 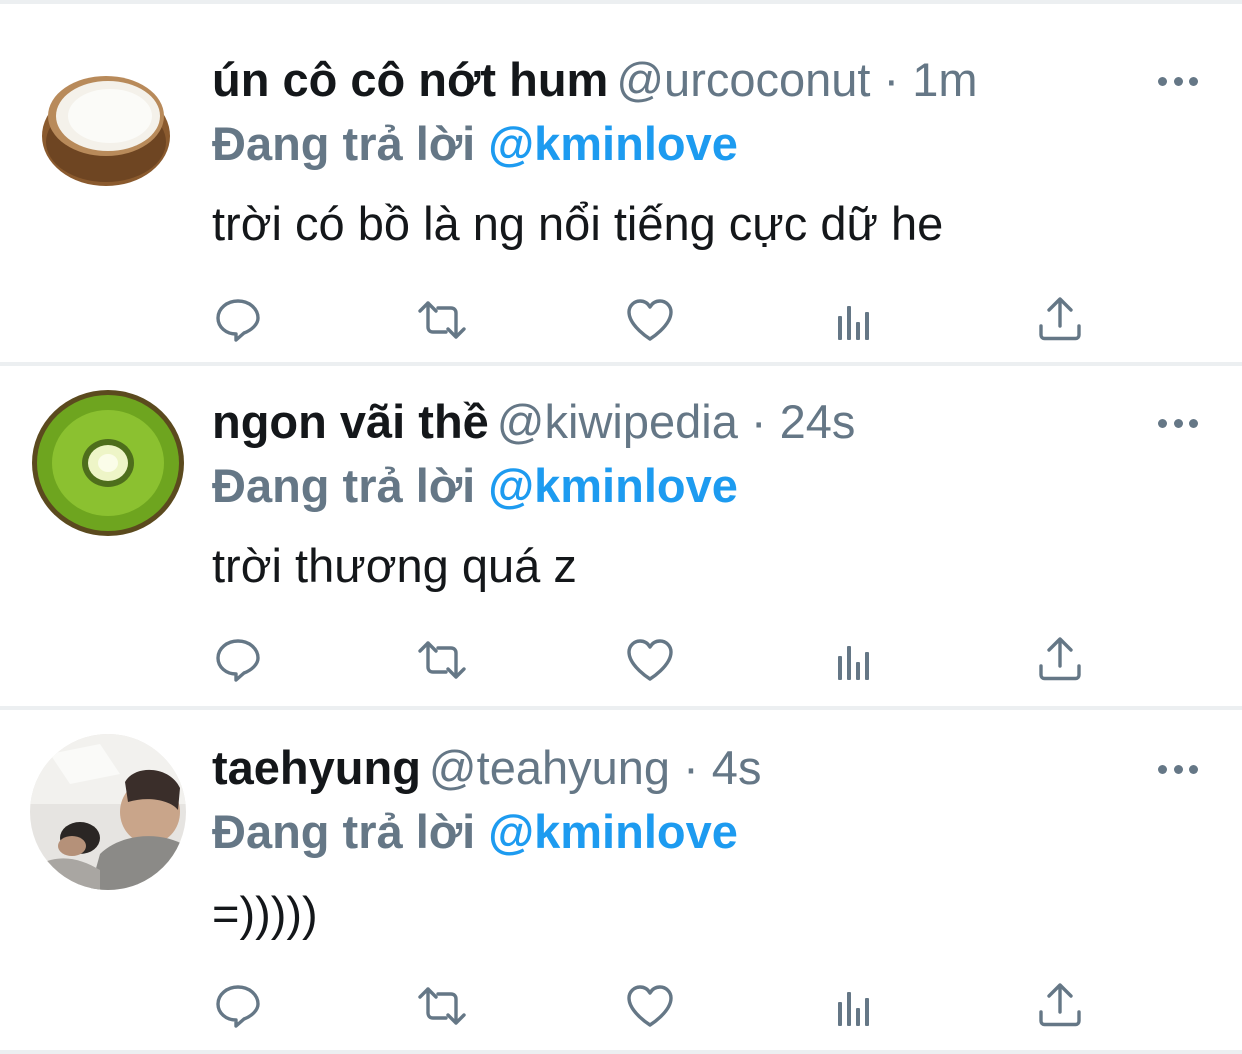 What do you see at coordinates (617, 421) in the screenshot?
I see `user-handle: @kiwipedia` at bounding box center [617, 421].